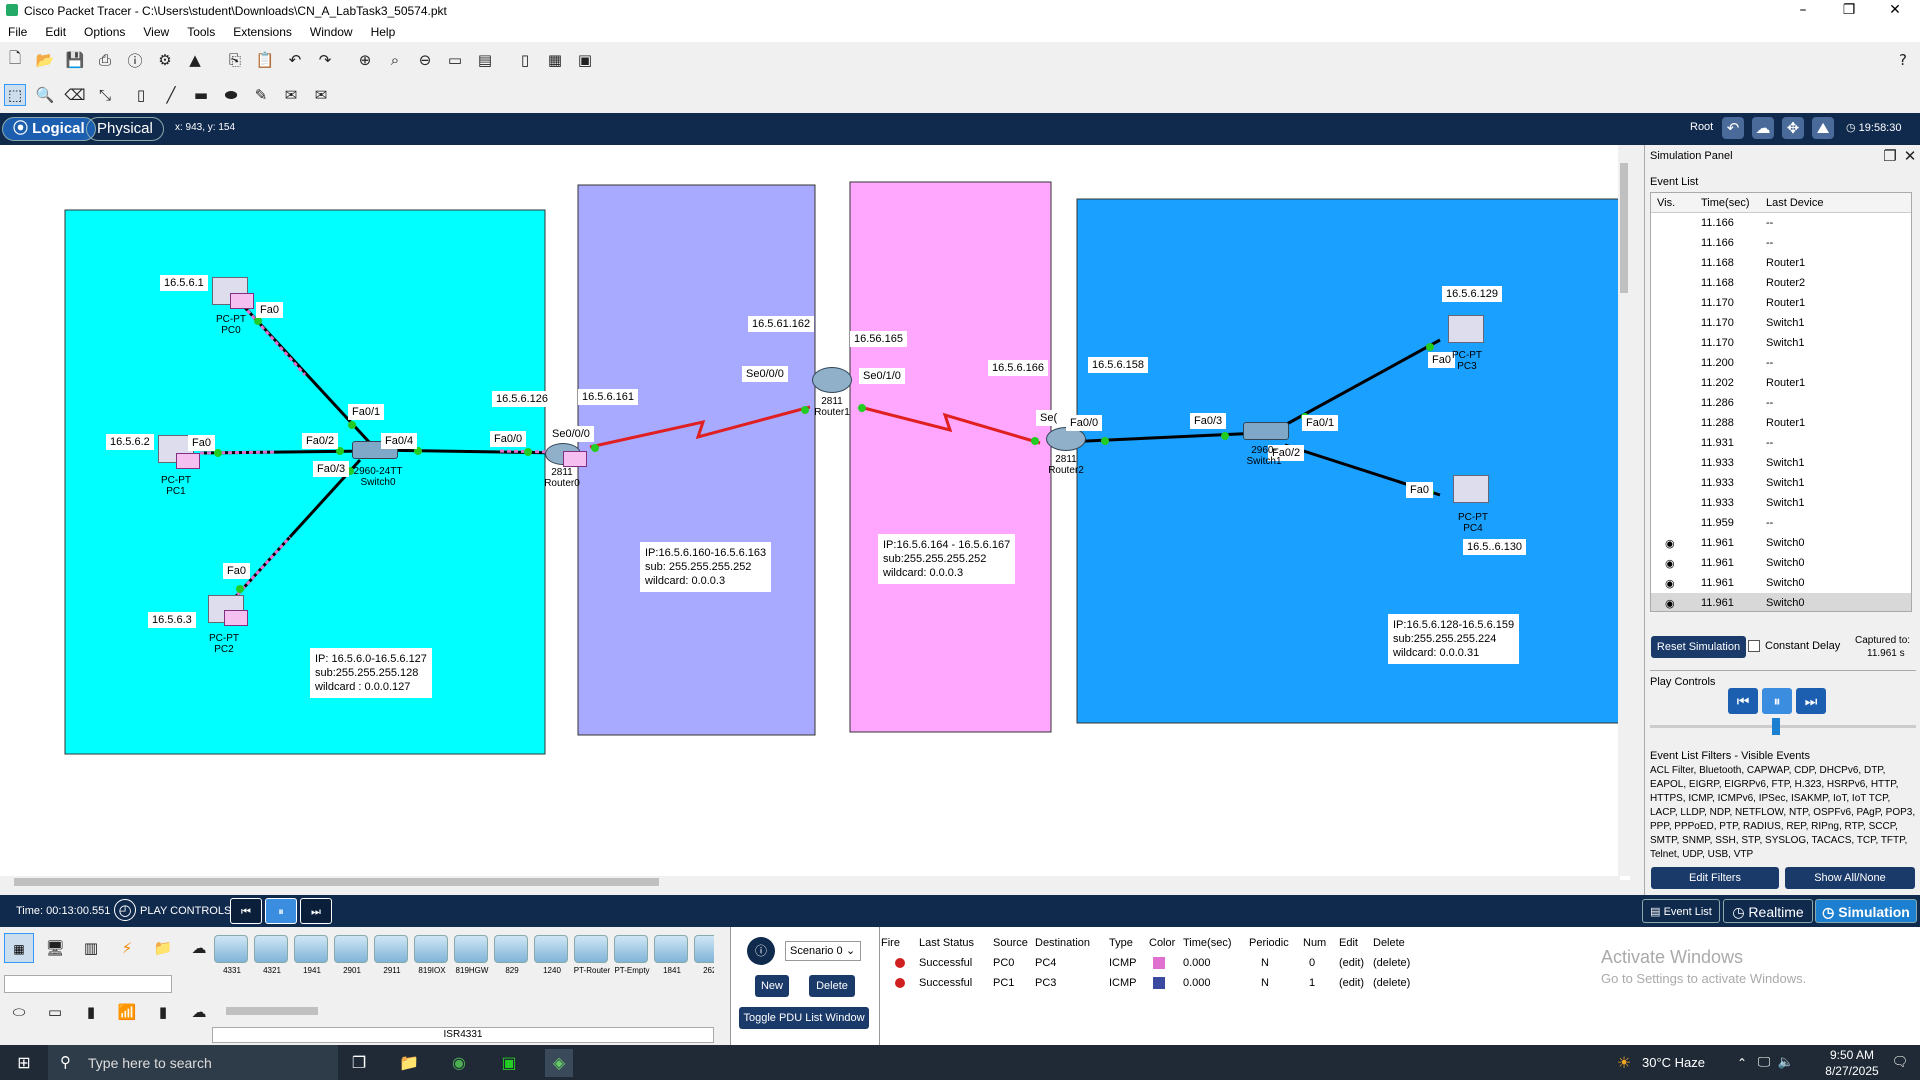 Image resolution: width=1920 pixels, height=1080 pixels. What do you see at coordinates (1624, 510) in the screenshot?
I see `vertical-scrollbar` at bounding box center [1624, 510].